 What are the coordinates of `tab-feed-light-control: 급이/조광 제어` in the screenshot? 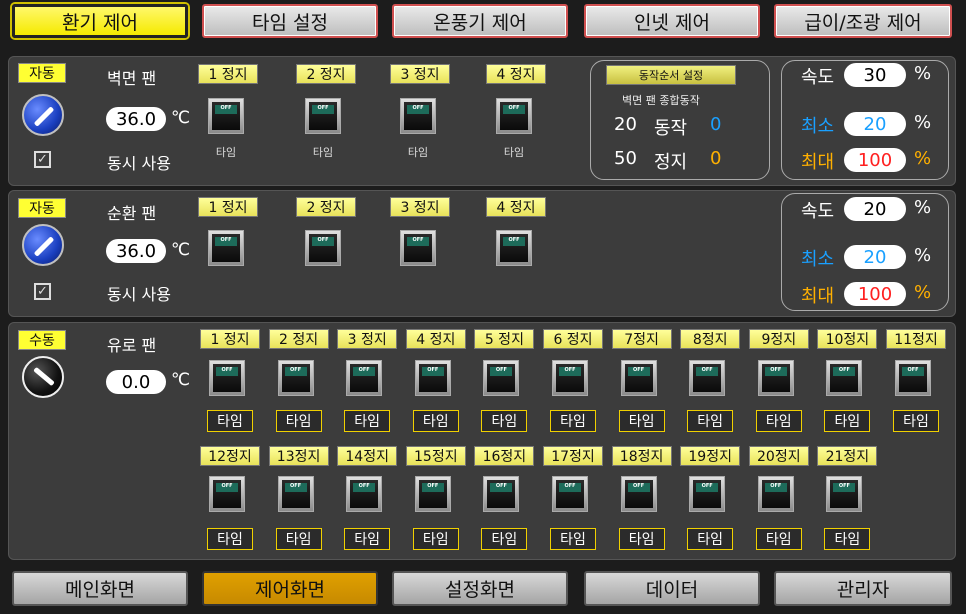 It's located at (863, 21).